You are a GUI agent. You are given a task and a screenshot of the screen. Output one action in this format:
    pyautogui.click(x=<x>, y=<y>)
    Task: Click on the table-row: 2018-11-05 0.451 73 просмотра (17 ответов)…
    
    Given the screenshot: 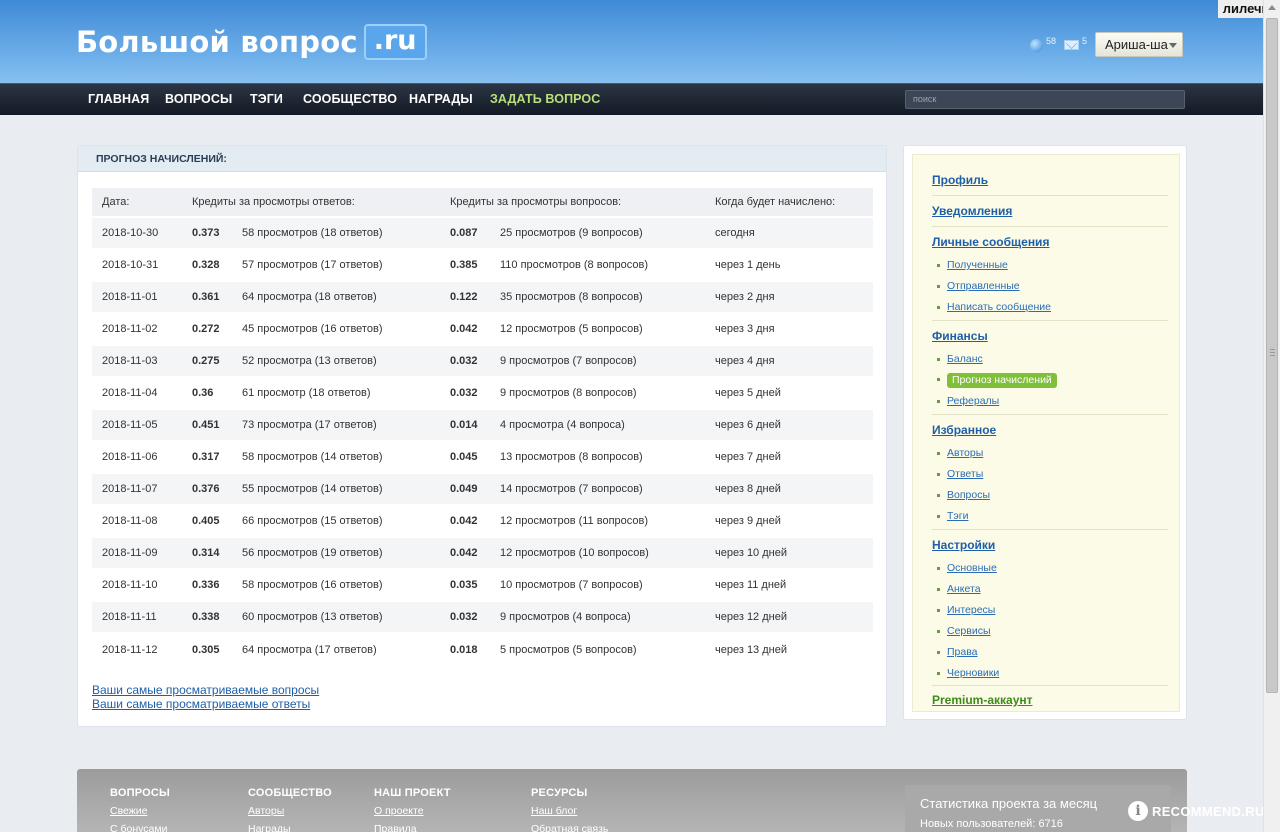 What is the action you would take?
    pyautogui.click(x=482, y=424)
    